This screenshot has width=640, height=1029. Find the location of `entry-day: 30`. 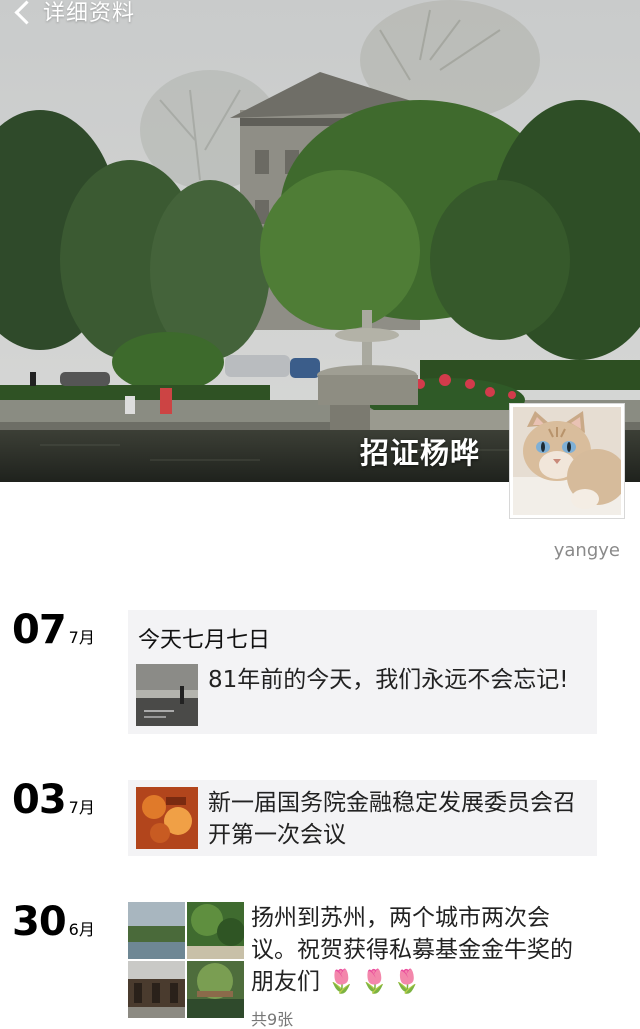

entry-day: 30 is located at coordinates (39, 922).